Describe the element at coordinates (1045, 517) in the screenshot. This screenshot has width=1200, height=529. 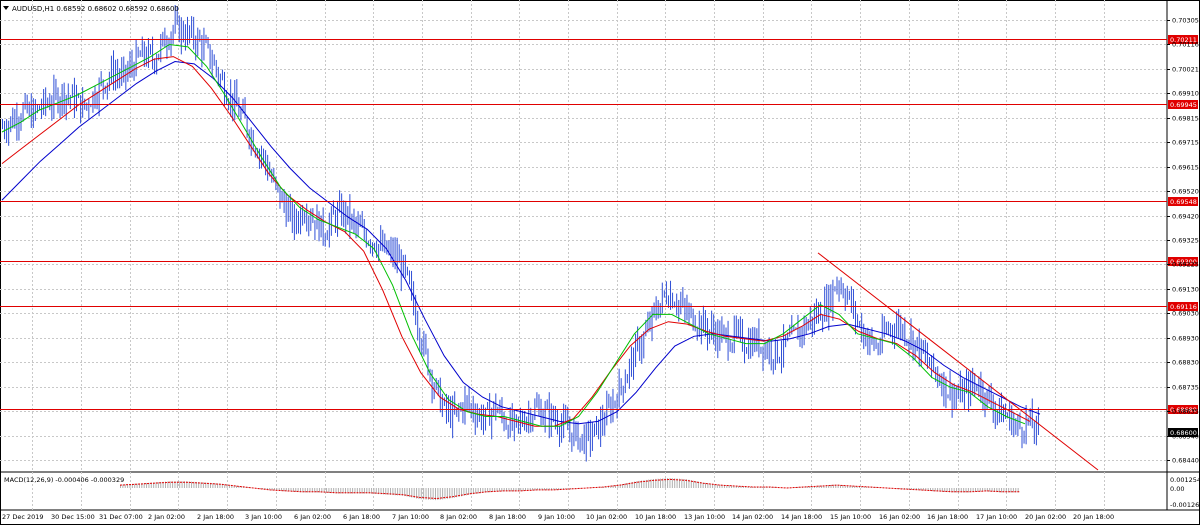
I see `time-tick-label: 20 Jan 02:00` at that location.